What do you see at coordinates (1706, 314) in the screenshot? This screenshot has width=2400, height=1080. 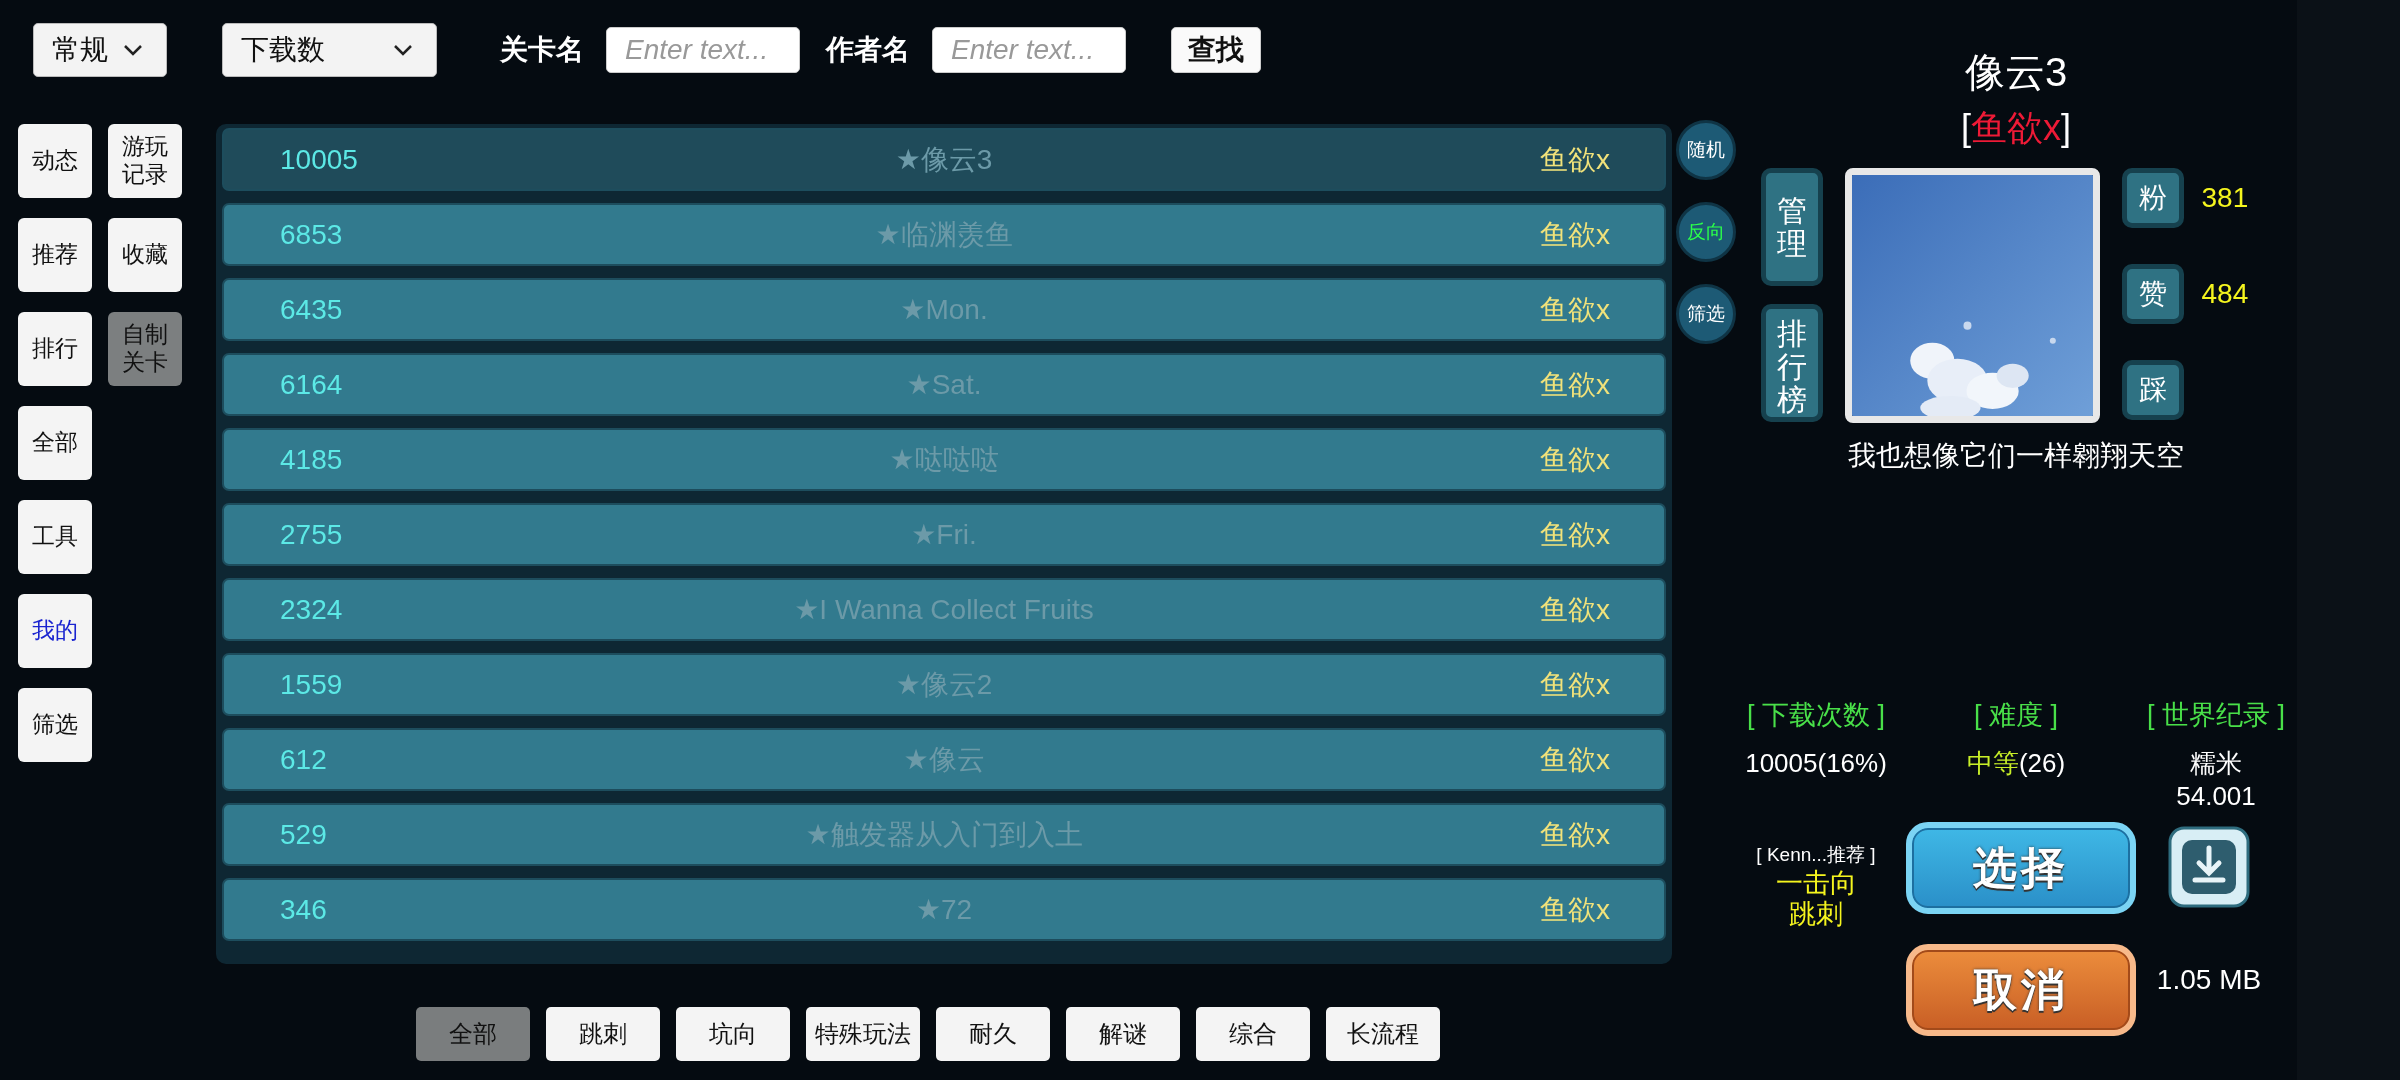 I see `round-button: 筛选` at bounding box center [1706, 314].